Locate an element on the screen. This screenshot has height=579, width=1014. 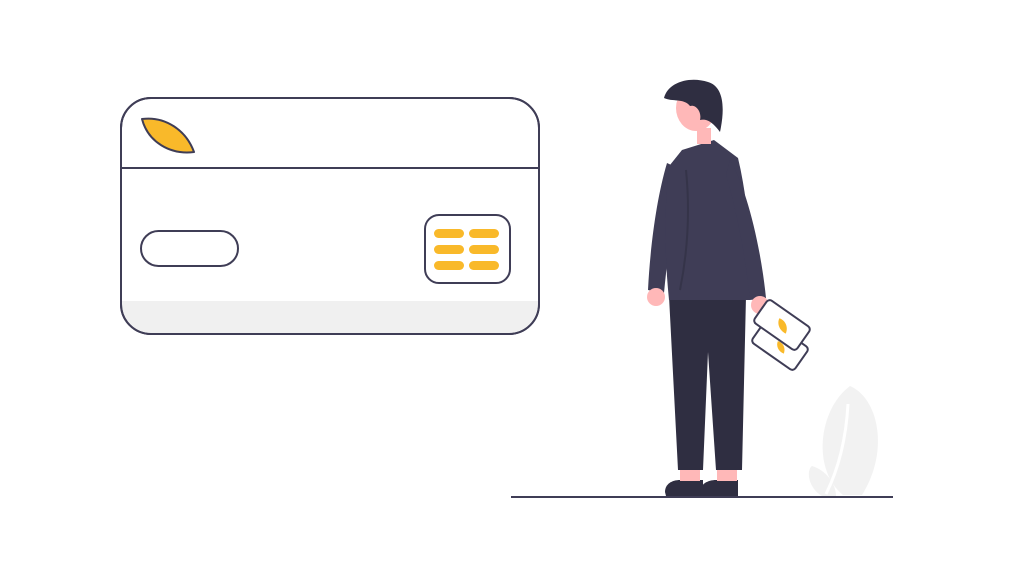
trousers is located at coordinates (707, 383).